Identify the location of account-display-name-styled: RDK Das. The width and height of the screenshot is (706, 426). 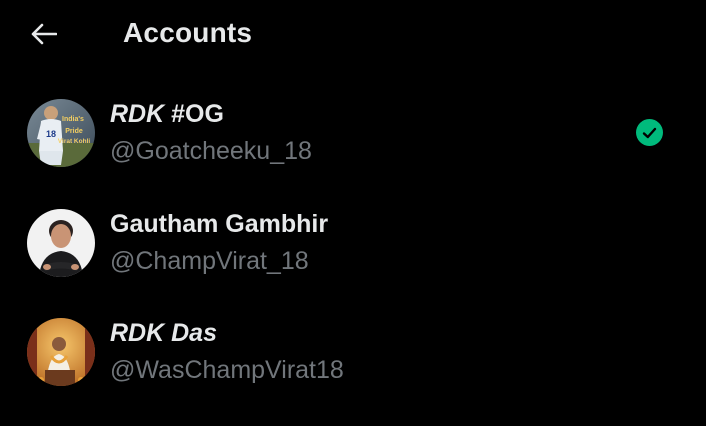
(163, 333).